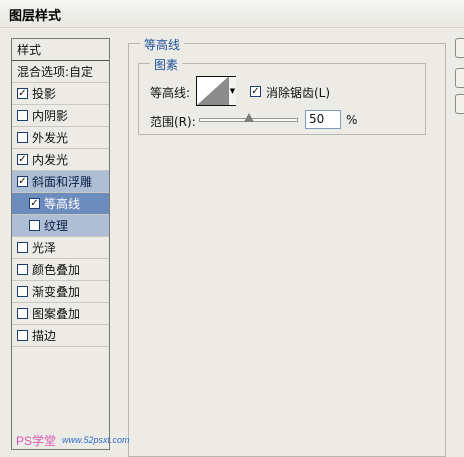 The width and height of the screenshot is (464, 457). I want to click on style-list-item: 渐变叠加, so click(60, 292).